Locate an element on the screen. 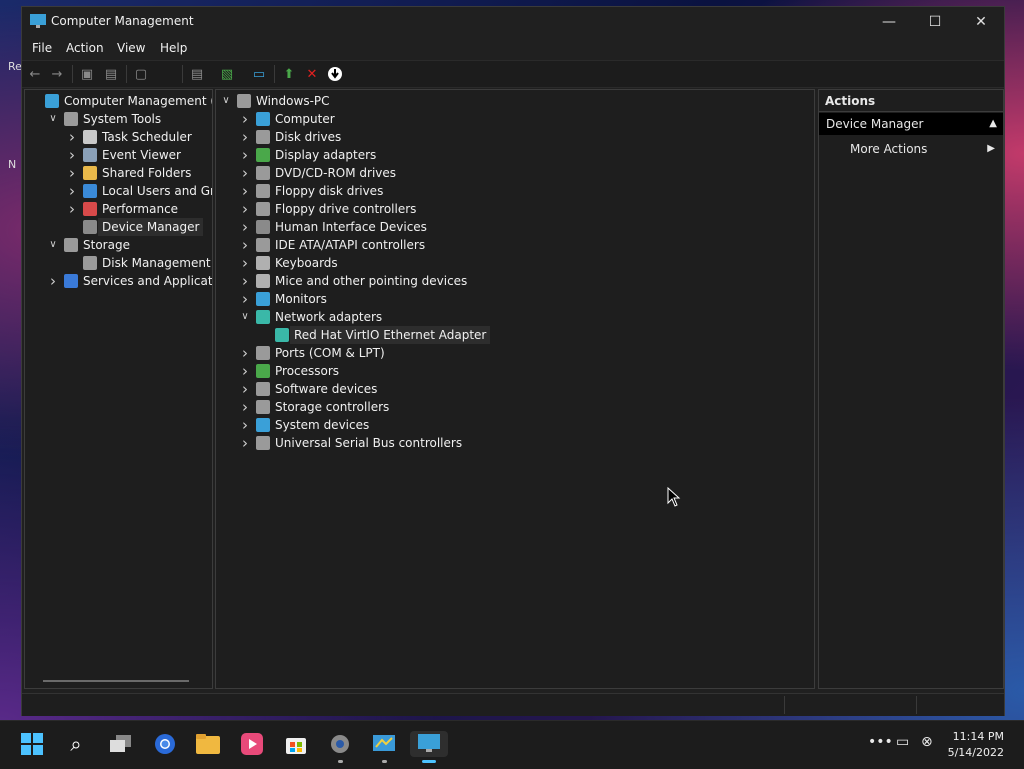 Image resolution: width=1024 pixels, height=769 pixels. console-tree-item: ∨ Storage is located at coordinates (118, 245).